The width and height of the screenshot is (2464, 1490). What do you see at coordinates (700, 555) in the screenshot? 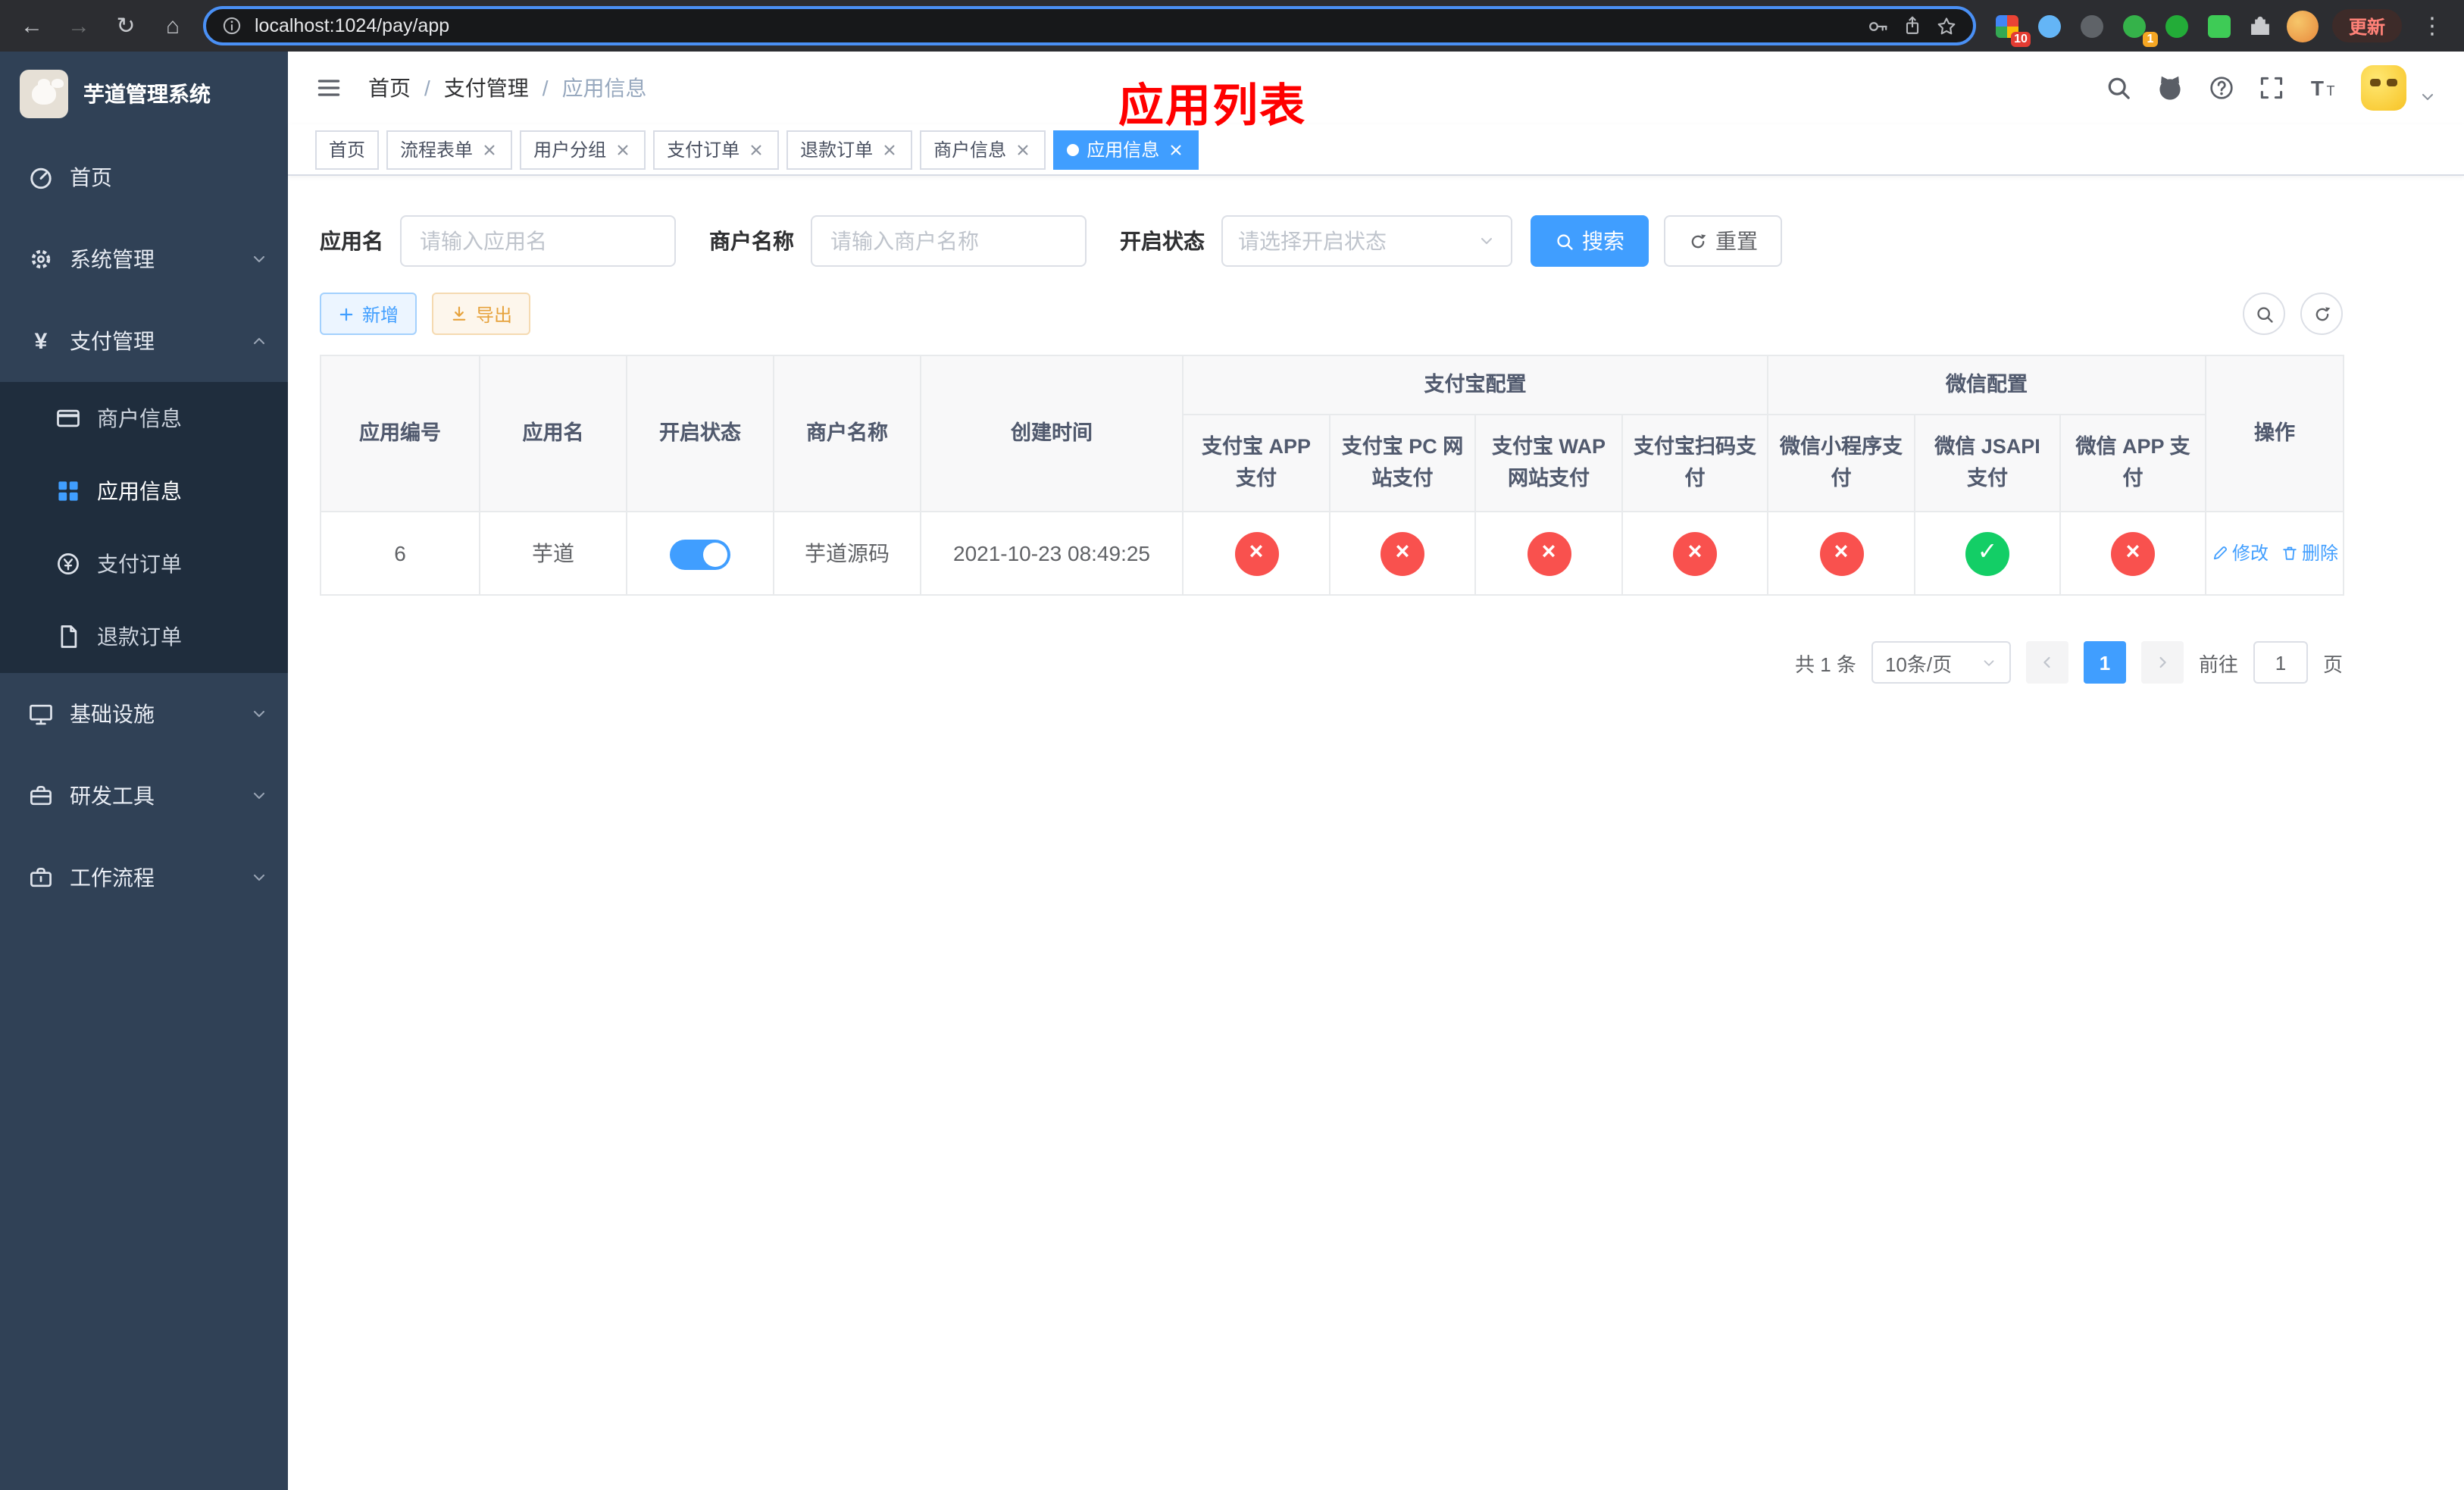
I see `status-toggle` at bounding box center [700, 555].